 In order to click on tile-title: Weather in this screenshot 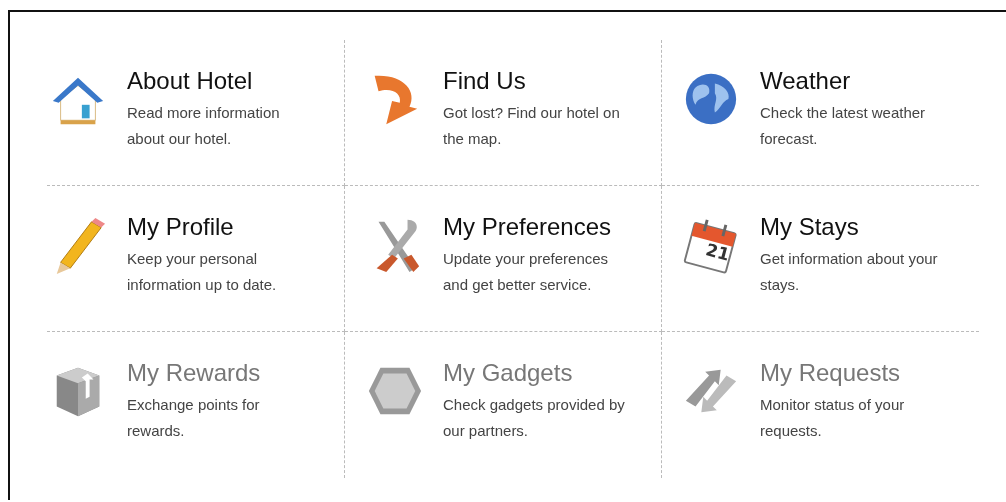, I will do `click(855, 81)`.